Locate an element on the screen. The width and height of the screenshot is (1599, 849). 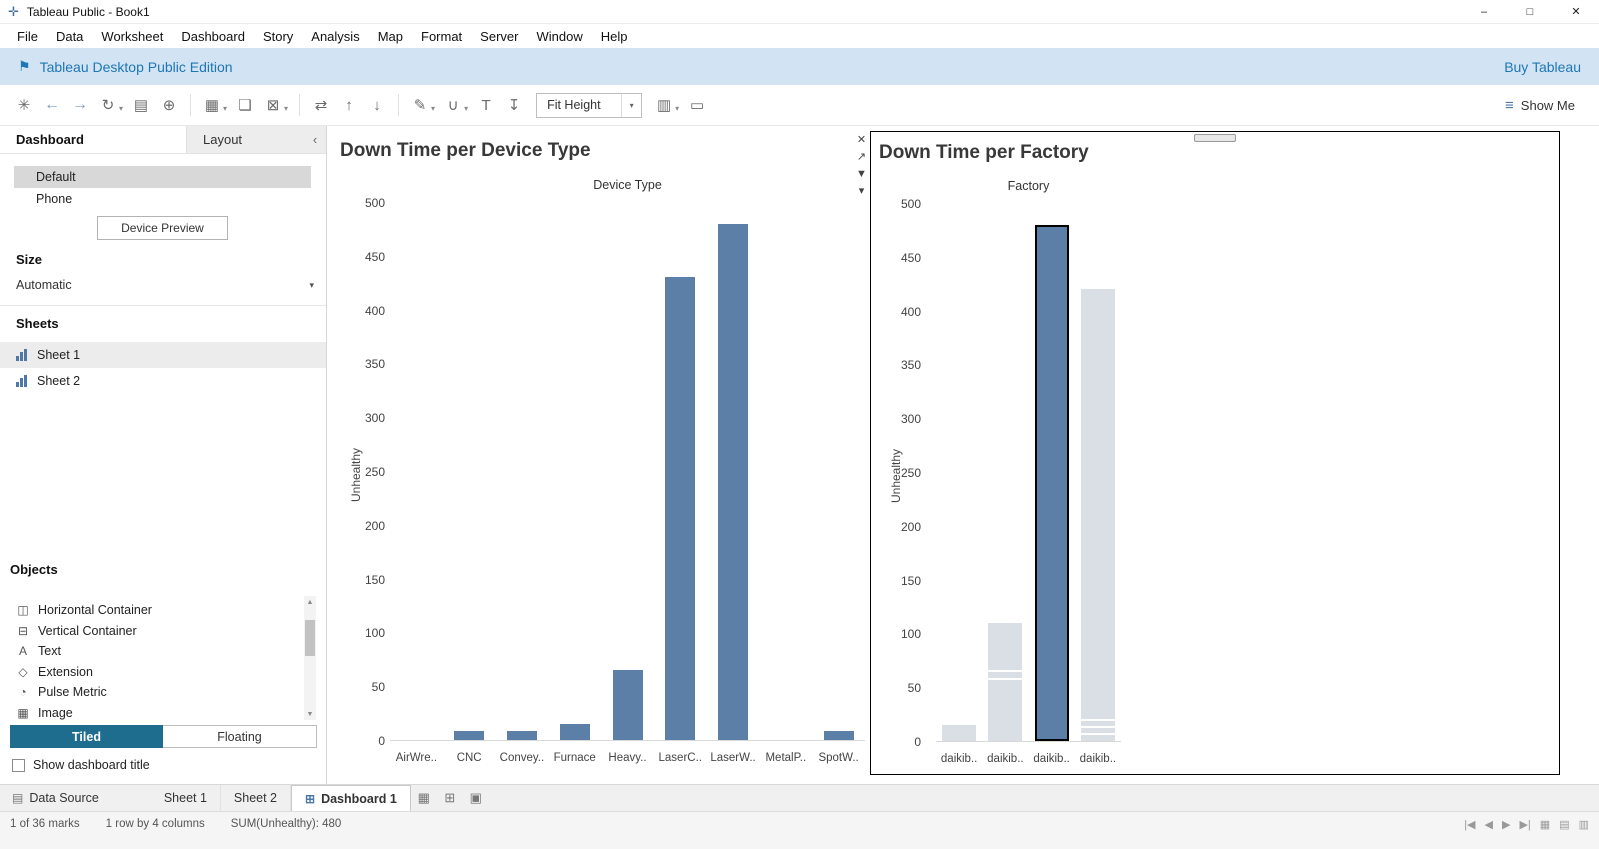
highlight-icon: ✎ is located at coordinates (420, 105).